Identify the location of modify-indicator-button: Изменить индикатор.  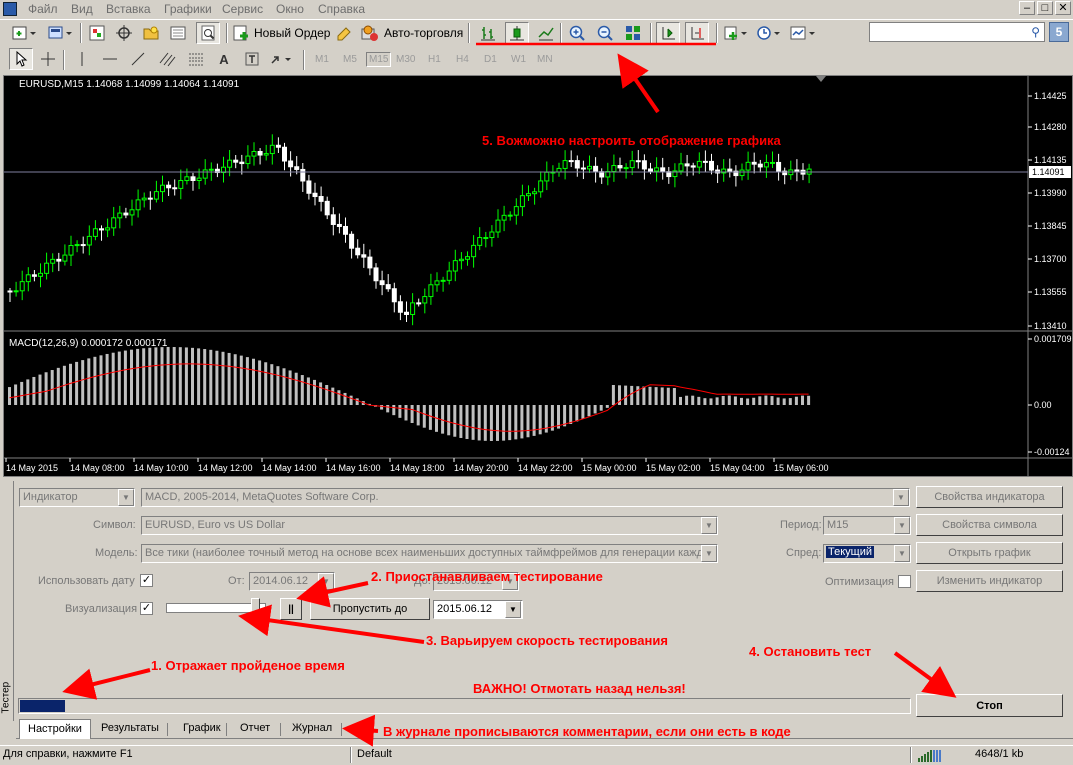
(989, 581).